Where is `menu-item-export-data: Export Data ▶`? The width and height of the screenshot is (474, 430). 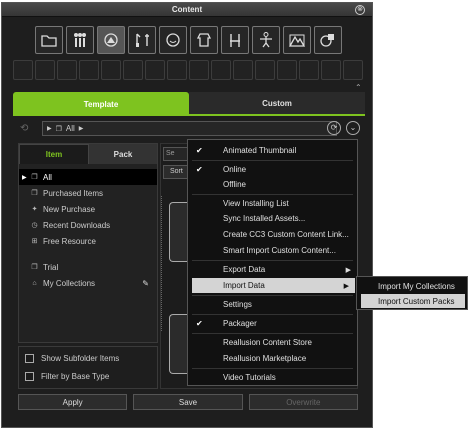
menu-item-export-data: Export Data ▶ is located at coordinates (272, 269).